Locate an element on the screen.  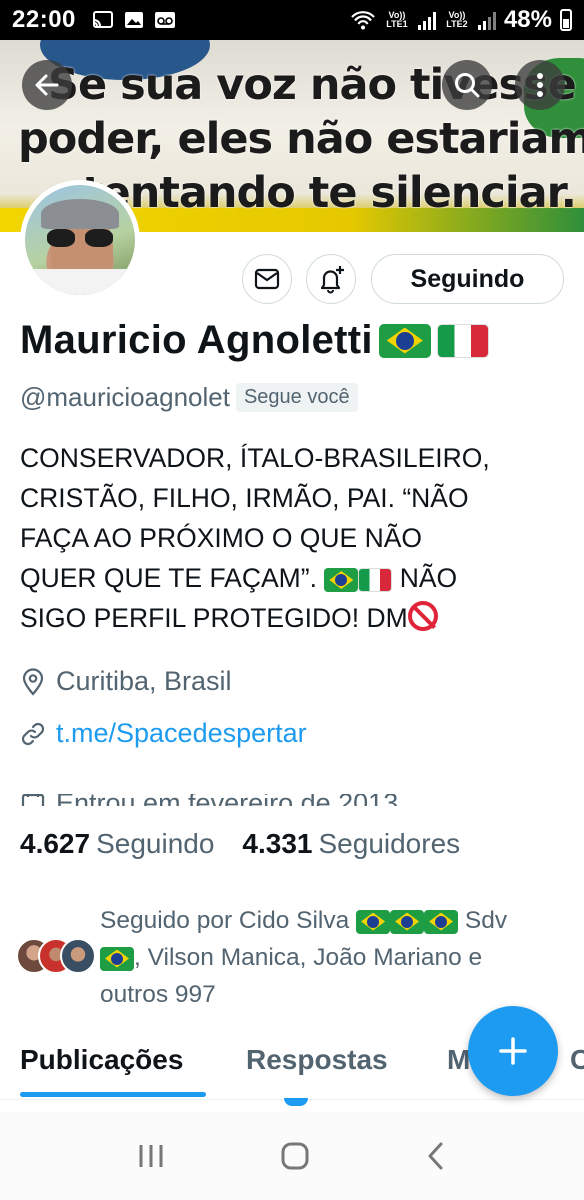
bio-line: FAÇA AO PRÓXIMO O QUE NÃO is located at coordinates (221, 538).